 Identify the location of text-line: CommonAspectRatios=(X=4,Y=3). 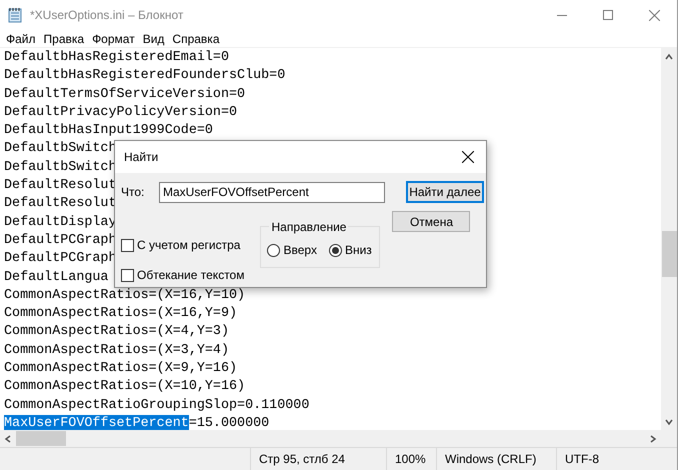
(116, 332).